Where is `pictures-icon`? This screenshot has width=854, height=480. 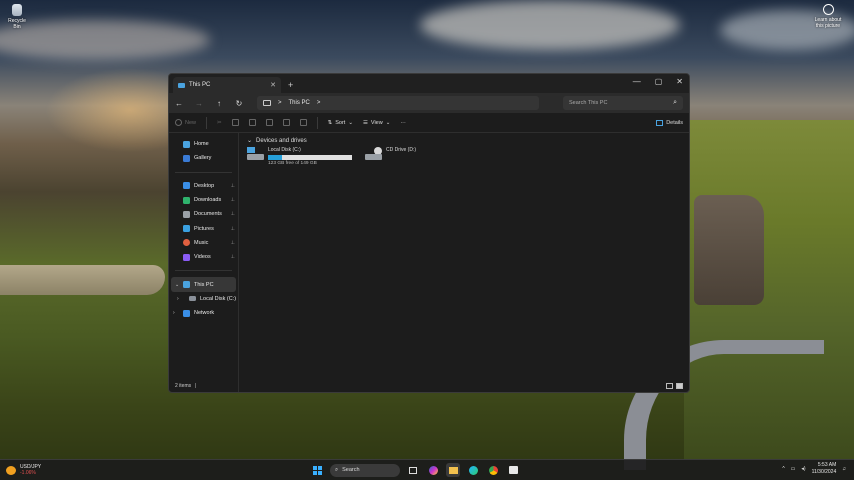
pictures-icon is located at coordinates (186, 229).